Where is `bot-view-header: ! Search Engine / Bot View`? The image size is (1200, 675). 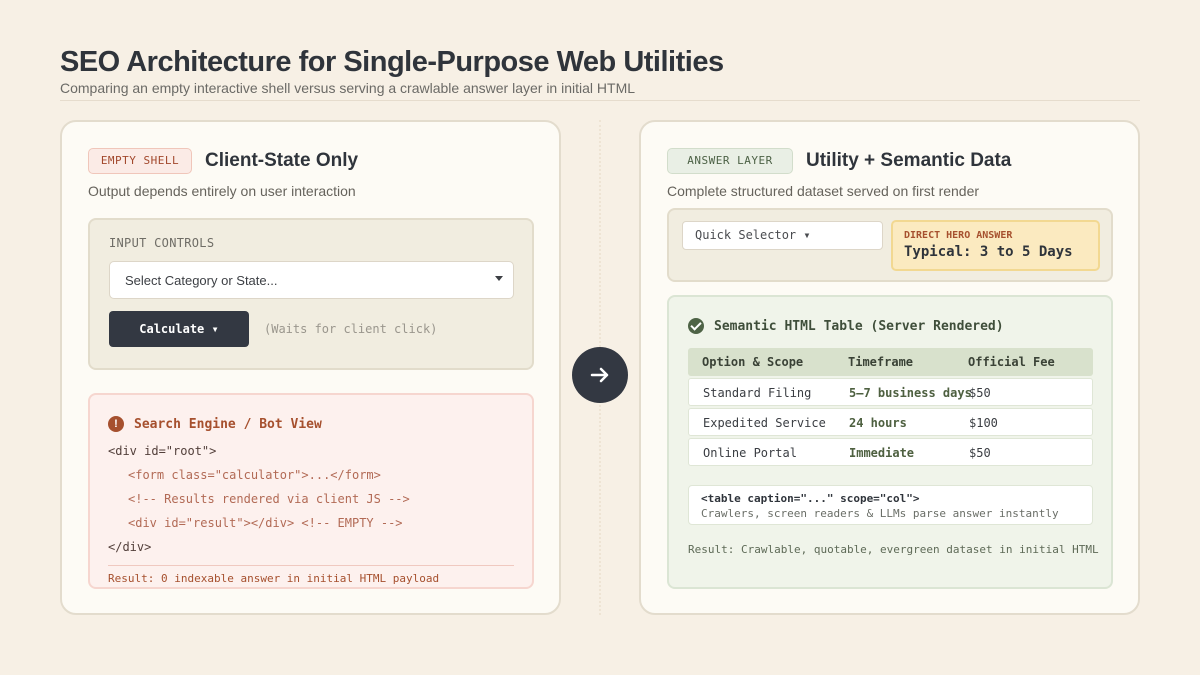 bot-view-header: ! Search Engine / Bot View is located at coordinates (215, 424).